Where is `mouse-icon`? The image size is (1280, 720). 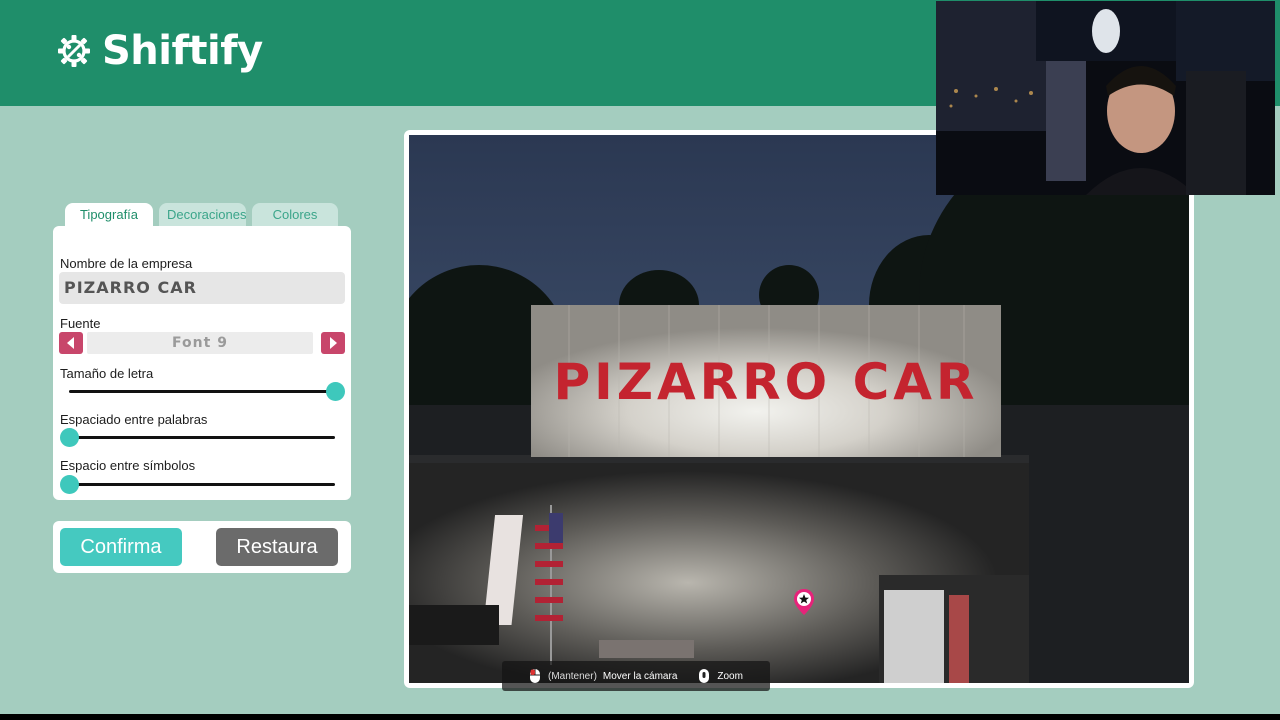
mouse-icon is located at coordinates (535, 676).